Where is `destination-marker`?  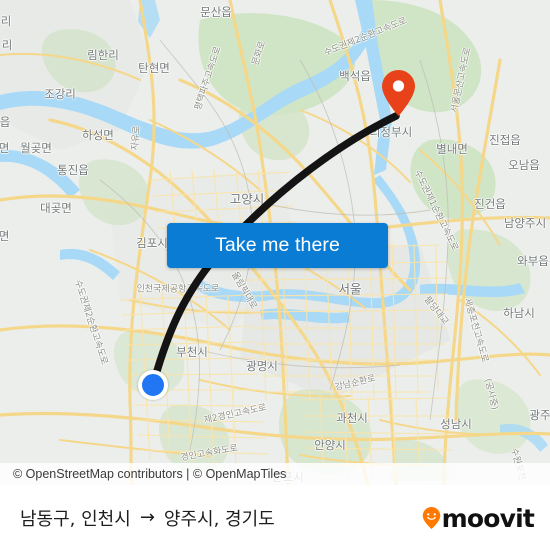
destination-marker is located at coordinates (398, 93).